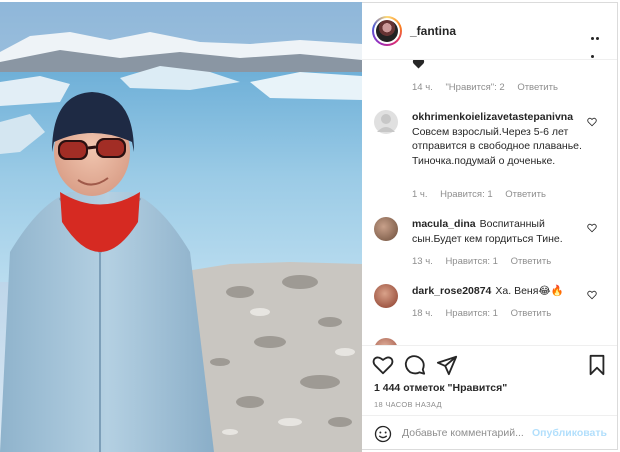 Image resolution: width=620 pixels, height=452 pixels. Describe the element at coordinates (440, 388) in the screenshot. I see `likes-count: 1 444 отметок "Нравится"` at that location.